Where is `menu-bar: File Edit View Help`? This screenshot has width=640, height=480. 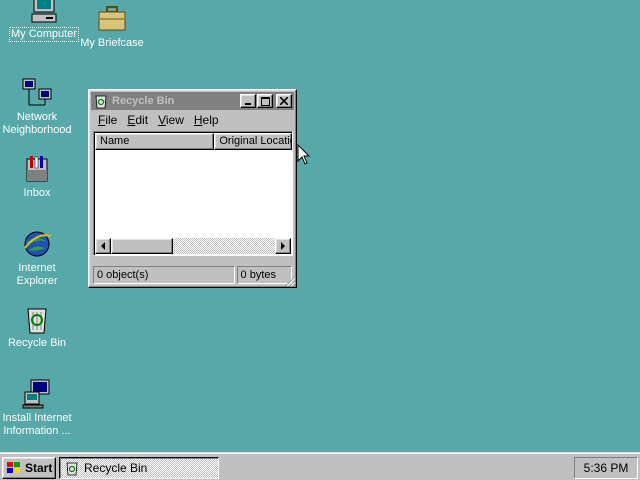 menu-bar: File Edit View Help is located at coordinates (192, 119).